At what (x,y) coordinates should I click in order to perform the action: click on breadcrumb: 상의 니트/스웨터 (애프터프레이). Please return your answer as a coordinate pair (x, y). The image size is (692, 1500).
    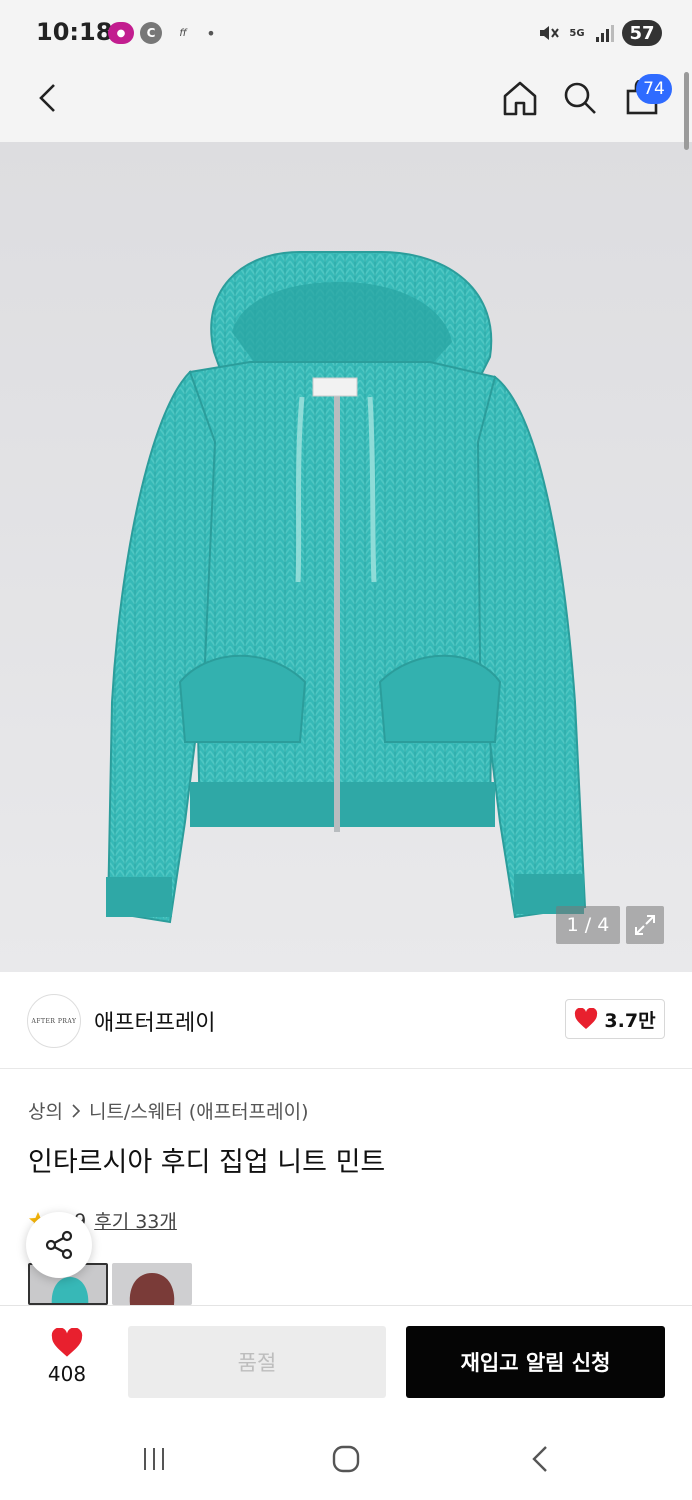
    Looking at the image, I should click on (168, 1110).